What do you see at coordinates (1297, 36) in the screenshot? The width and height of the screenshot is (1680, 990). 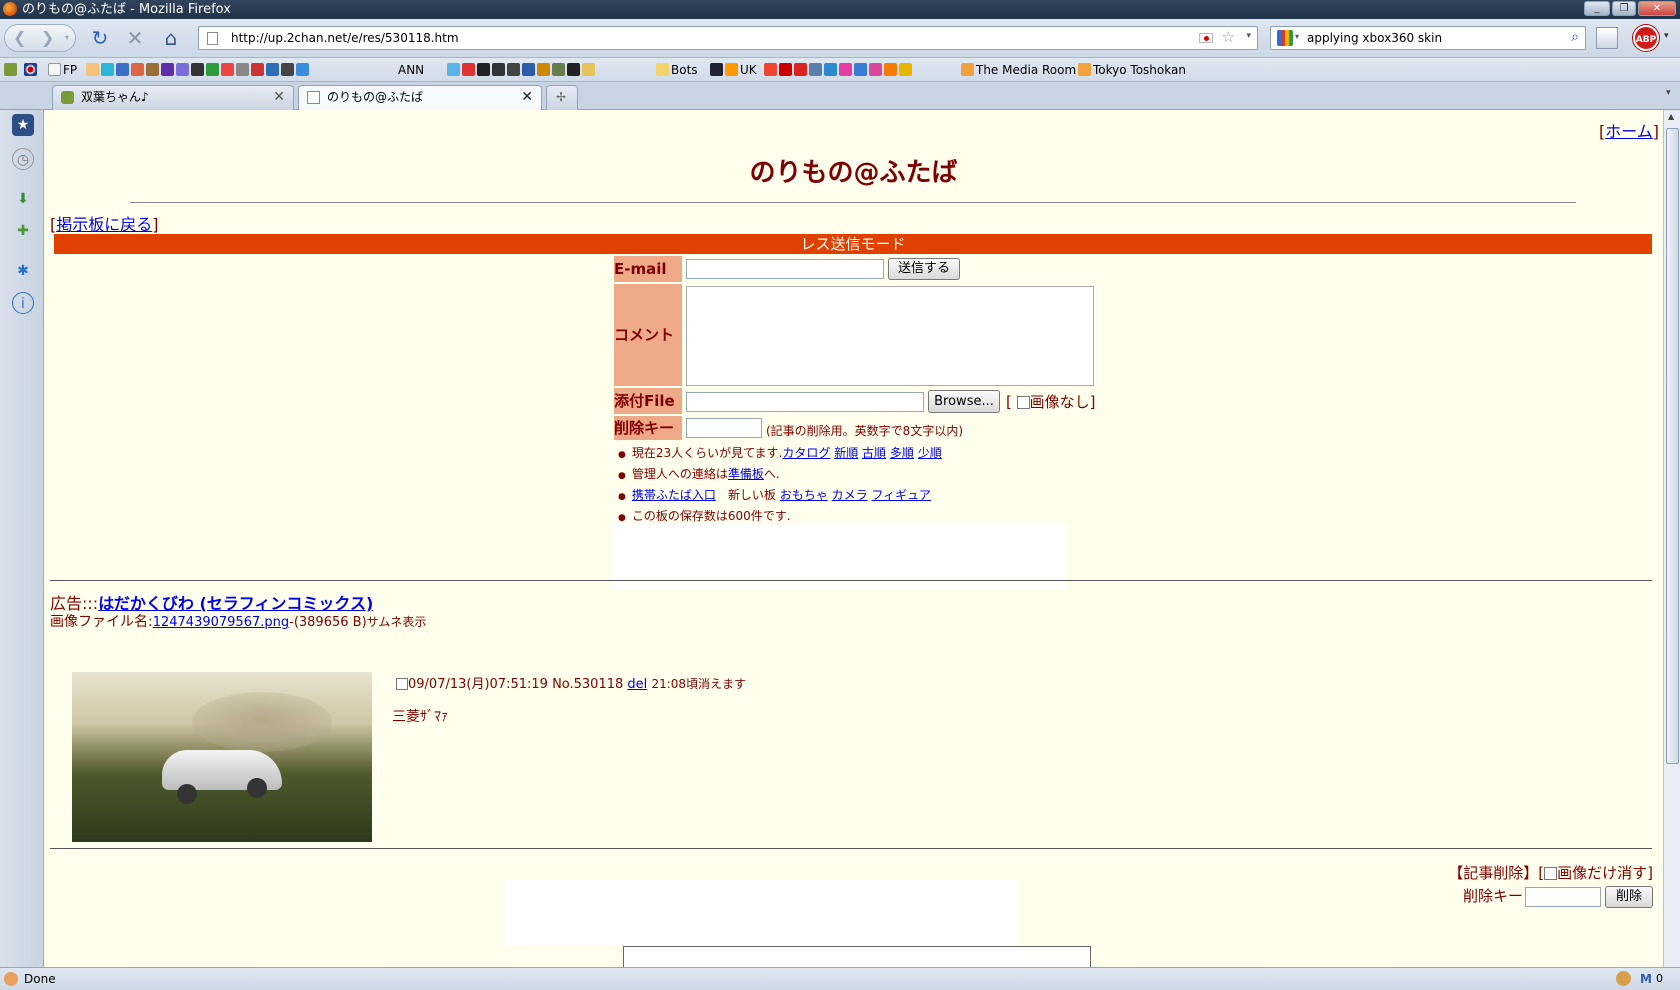 I see `search-engine-dropdown-icon: ▾` at bounding box center [1297, 36].